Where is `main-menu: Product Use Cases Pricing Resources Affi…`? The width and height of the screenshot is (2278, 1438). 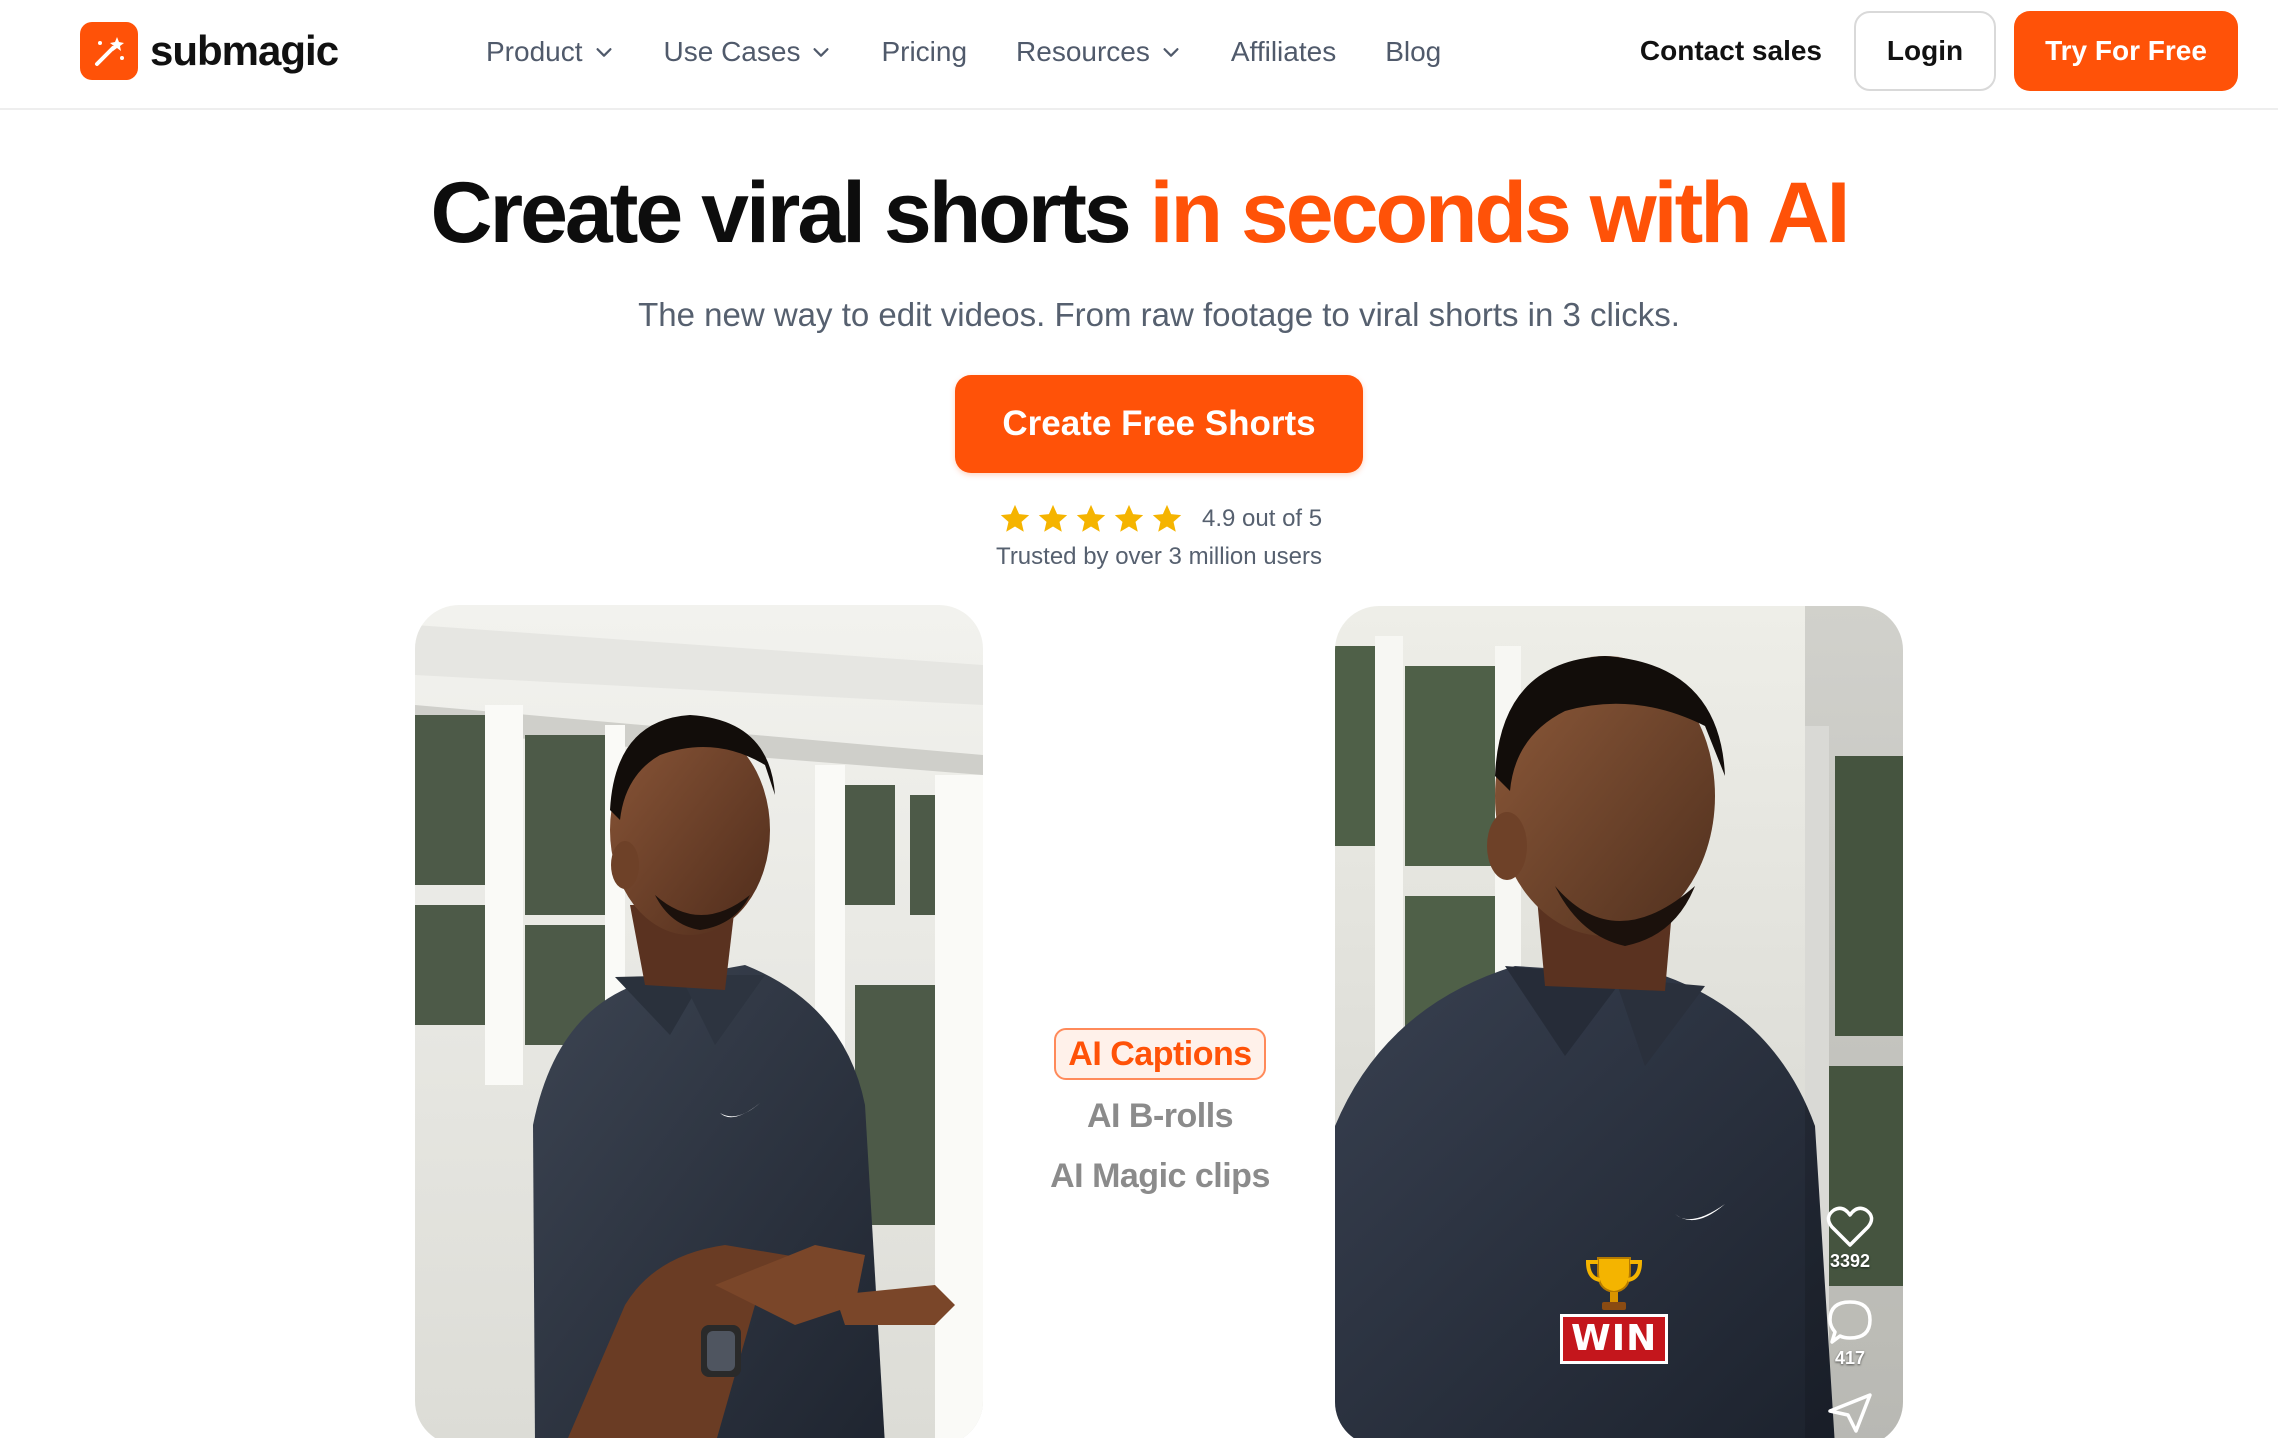
main-menu: Product Use Cases Pricing Resources Affi… is located at coordinates (988, 52).